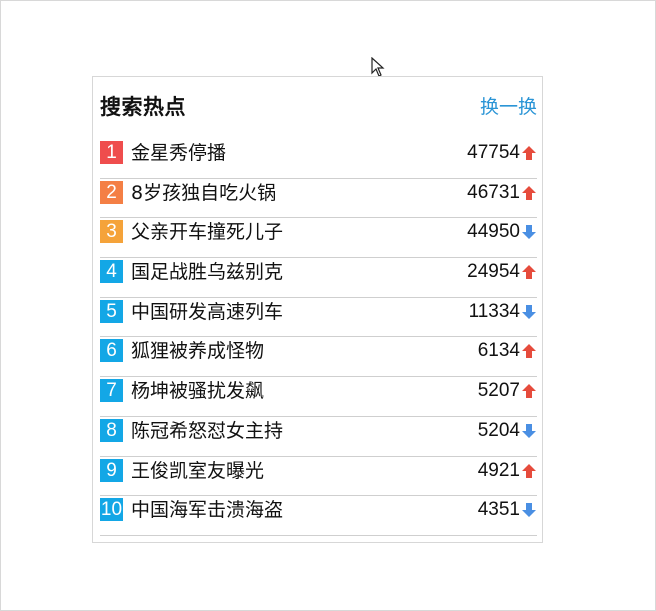  Describe the element at coordinates (498, 470) in the screenshot. I see `hot-search-count: 4921` at that location.